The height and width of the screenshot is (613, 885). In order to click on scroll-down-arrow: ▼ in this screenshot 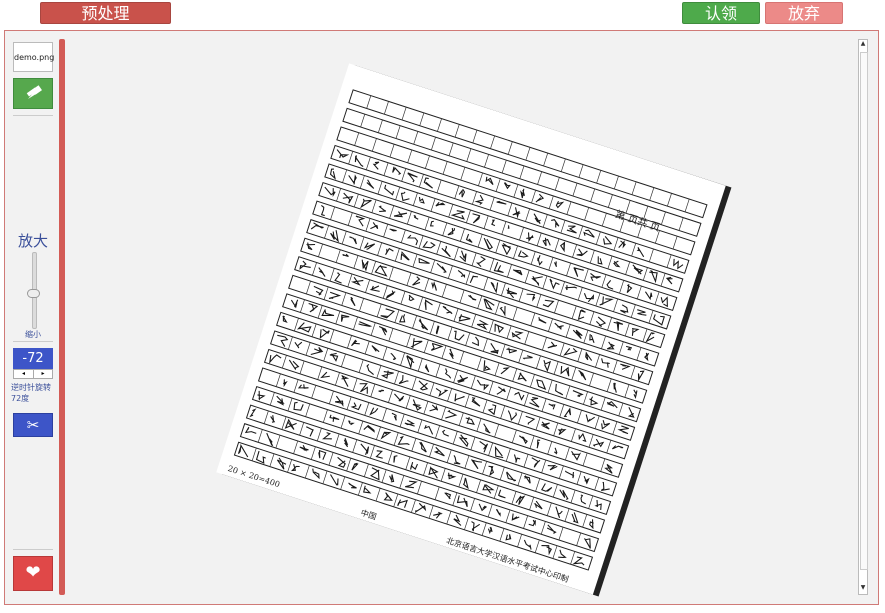, I will do `click(863, 589)`.